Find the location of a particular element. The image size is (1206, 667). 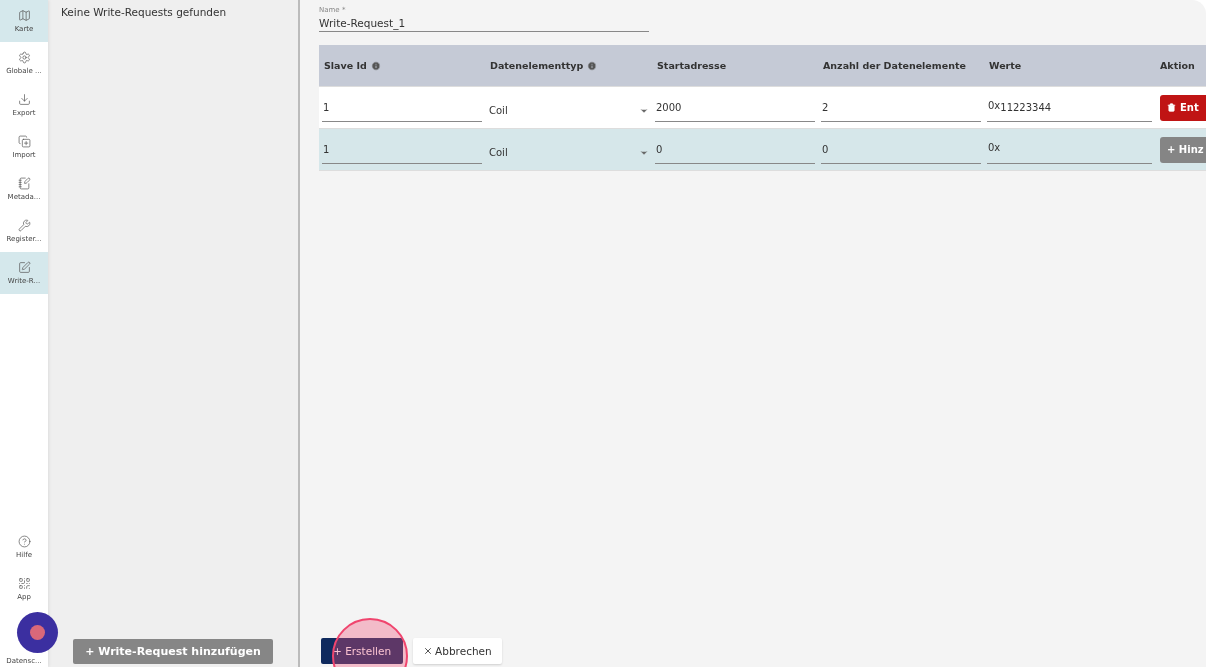

trash-icon is located at coordinates (1171, 107).